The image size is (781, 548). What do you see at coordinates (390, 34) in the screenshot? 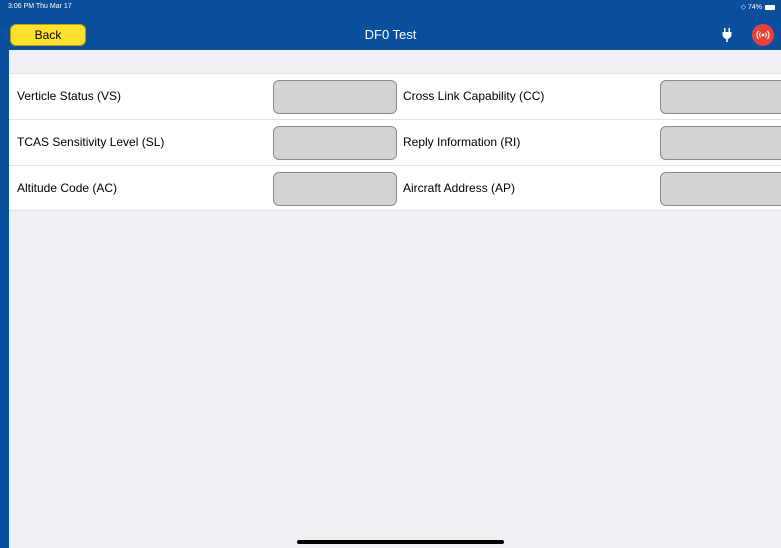
I see `page-title: DF0 Test` at bounding box center [390, 34].